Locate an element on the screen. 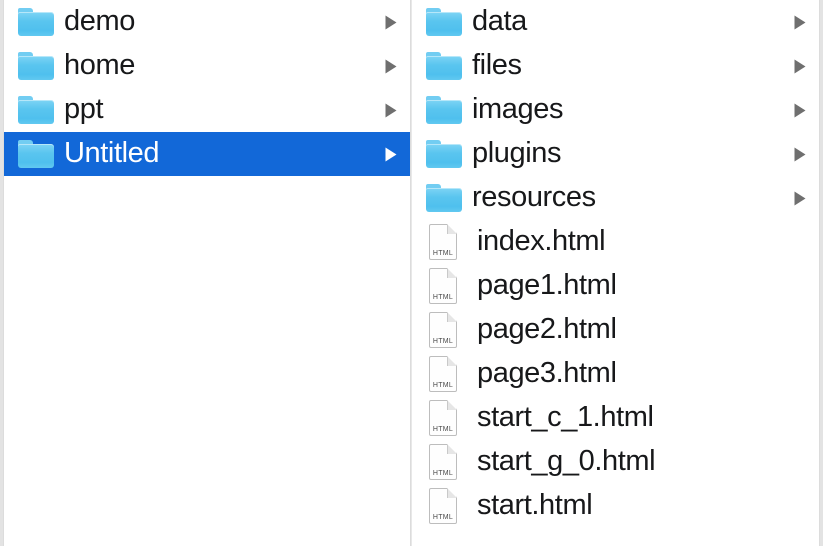  row-label: files is located at coordinates (497, 65).